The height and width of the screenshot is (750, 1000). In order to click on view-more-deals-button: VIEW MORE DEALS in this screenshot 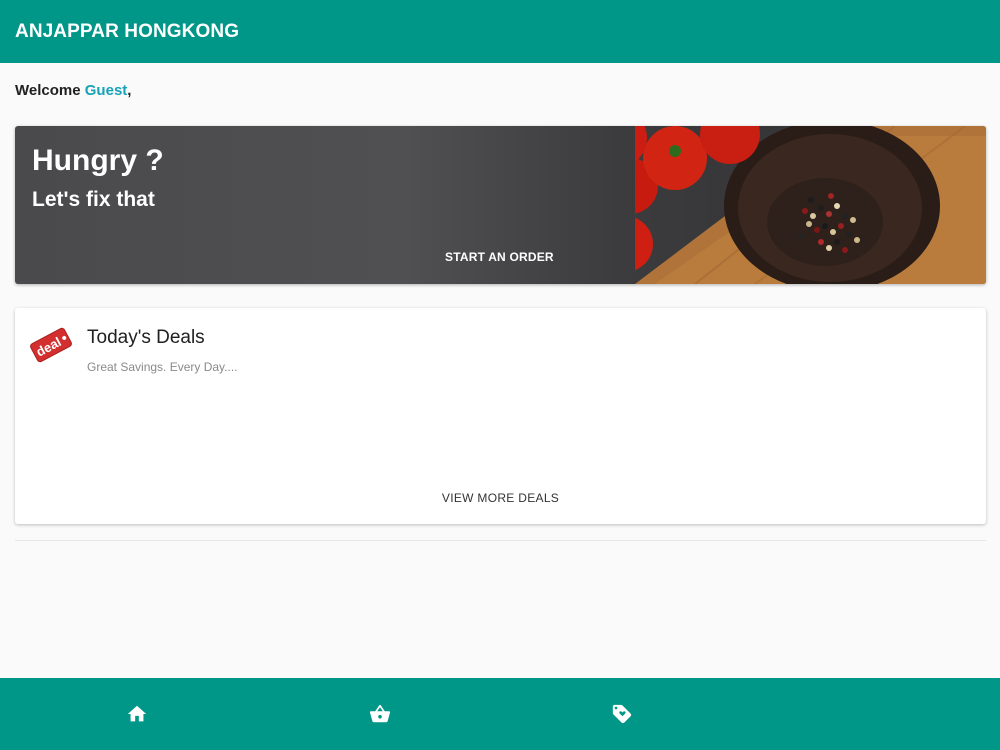, I will do `click(500, 498)`.